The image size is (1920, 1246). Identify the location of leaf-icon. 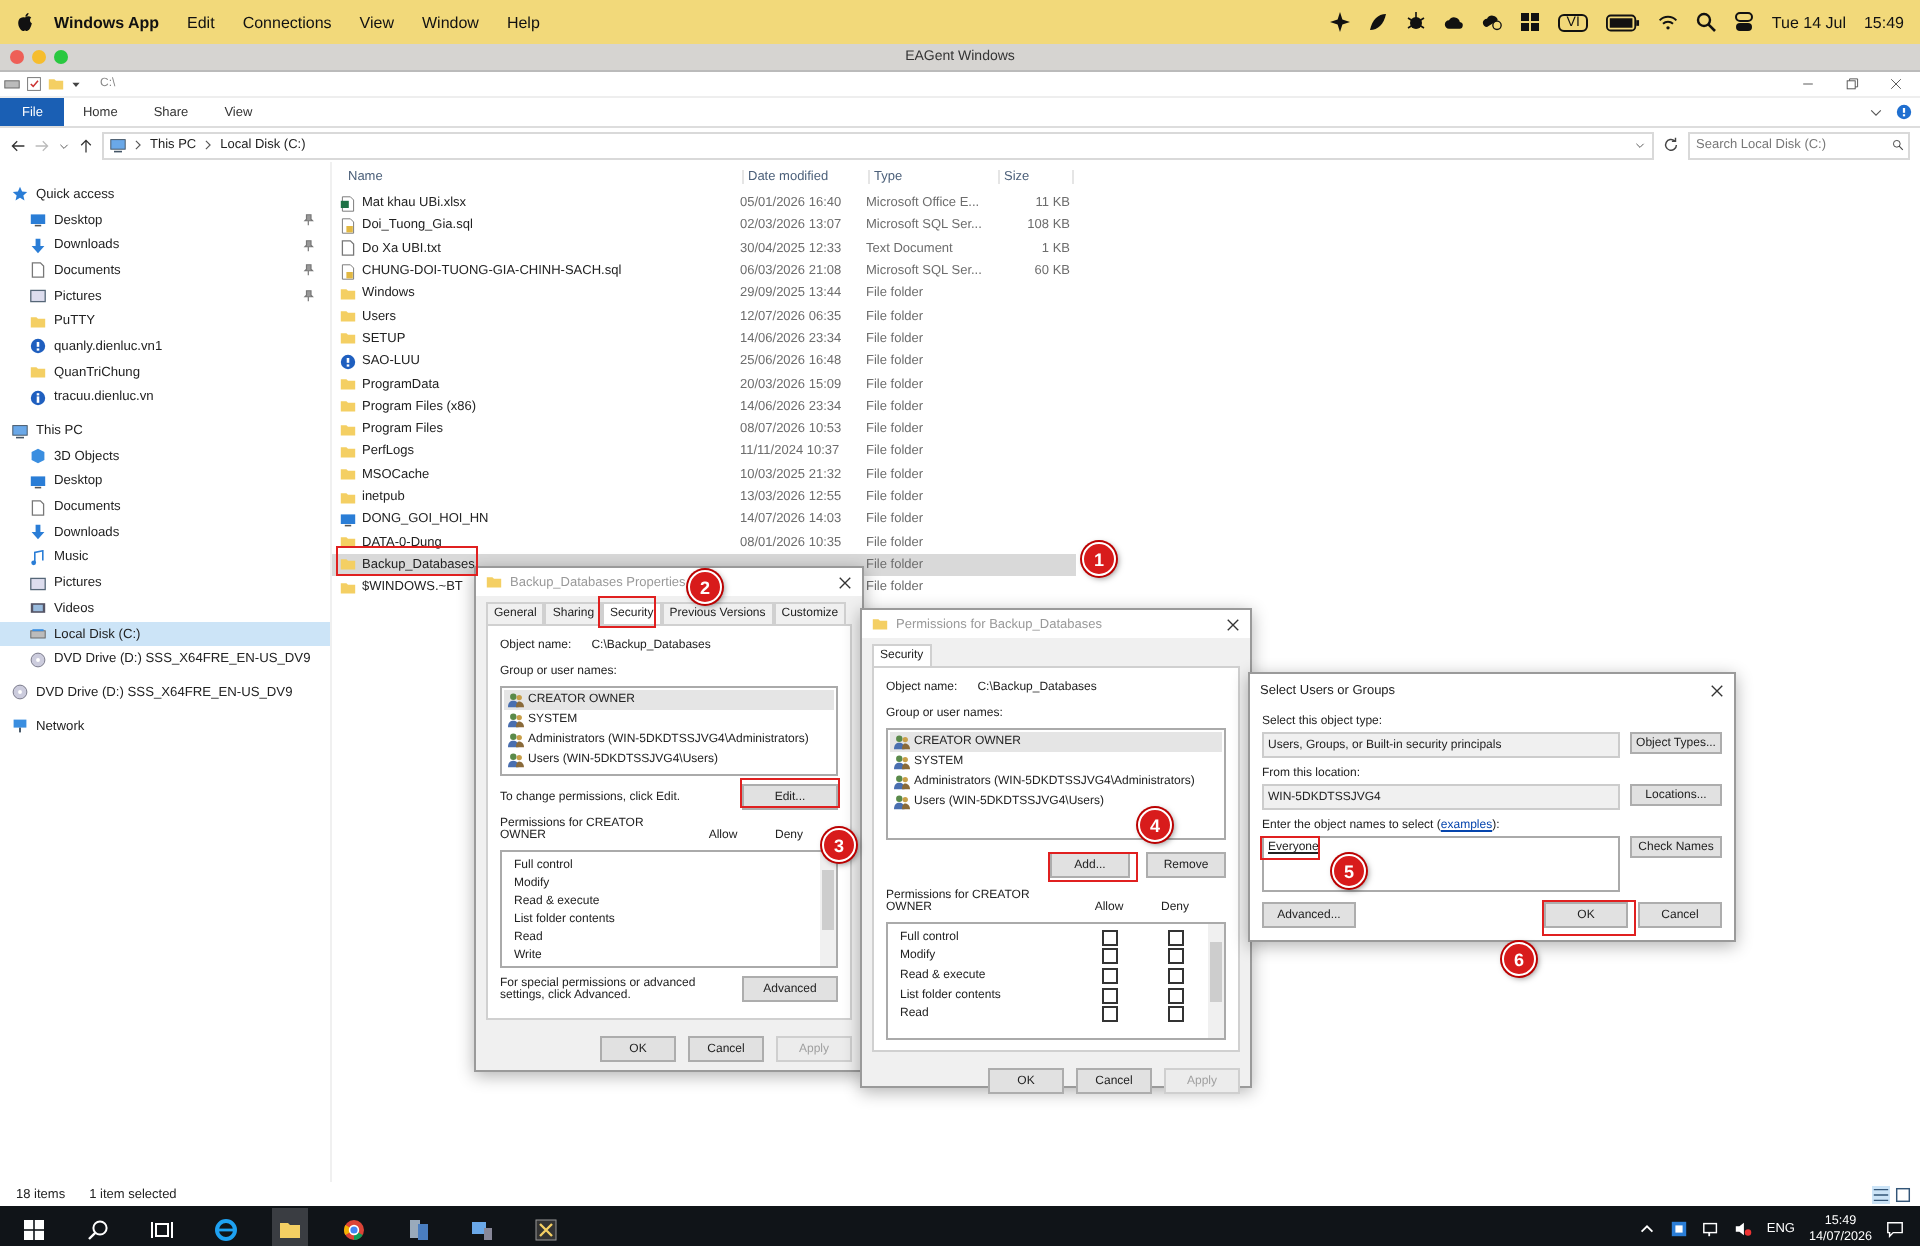
(1378, 22).